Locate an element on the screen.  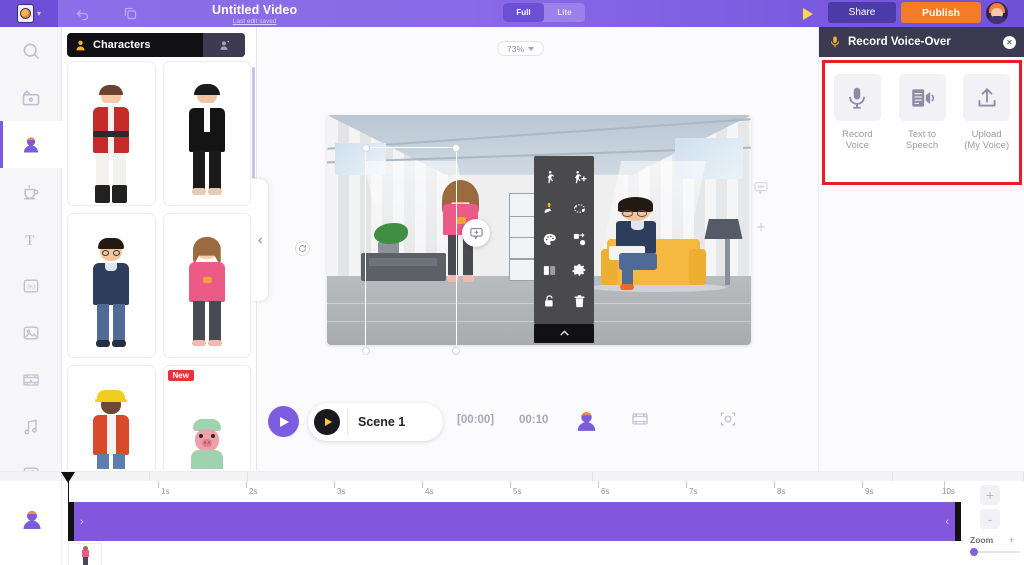
chevron-right-icon: › is located at coordinates (82, 522).